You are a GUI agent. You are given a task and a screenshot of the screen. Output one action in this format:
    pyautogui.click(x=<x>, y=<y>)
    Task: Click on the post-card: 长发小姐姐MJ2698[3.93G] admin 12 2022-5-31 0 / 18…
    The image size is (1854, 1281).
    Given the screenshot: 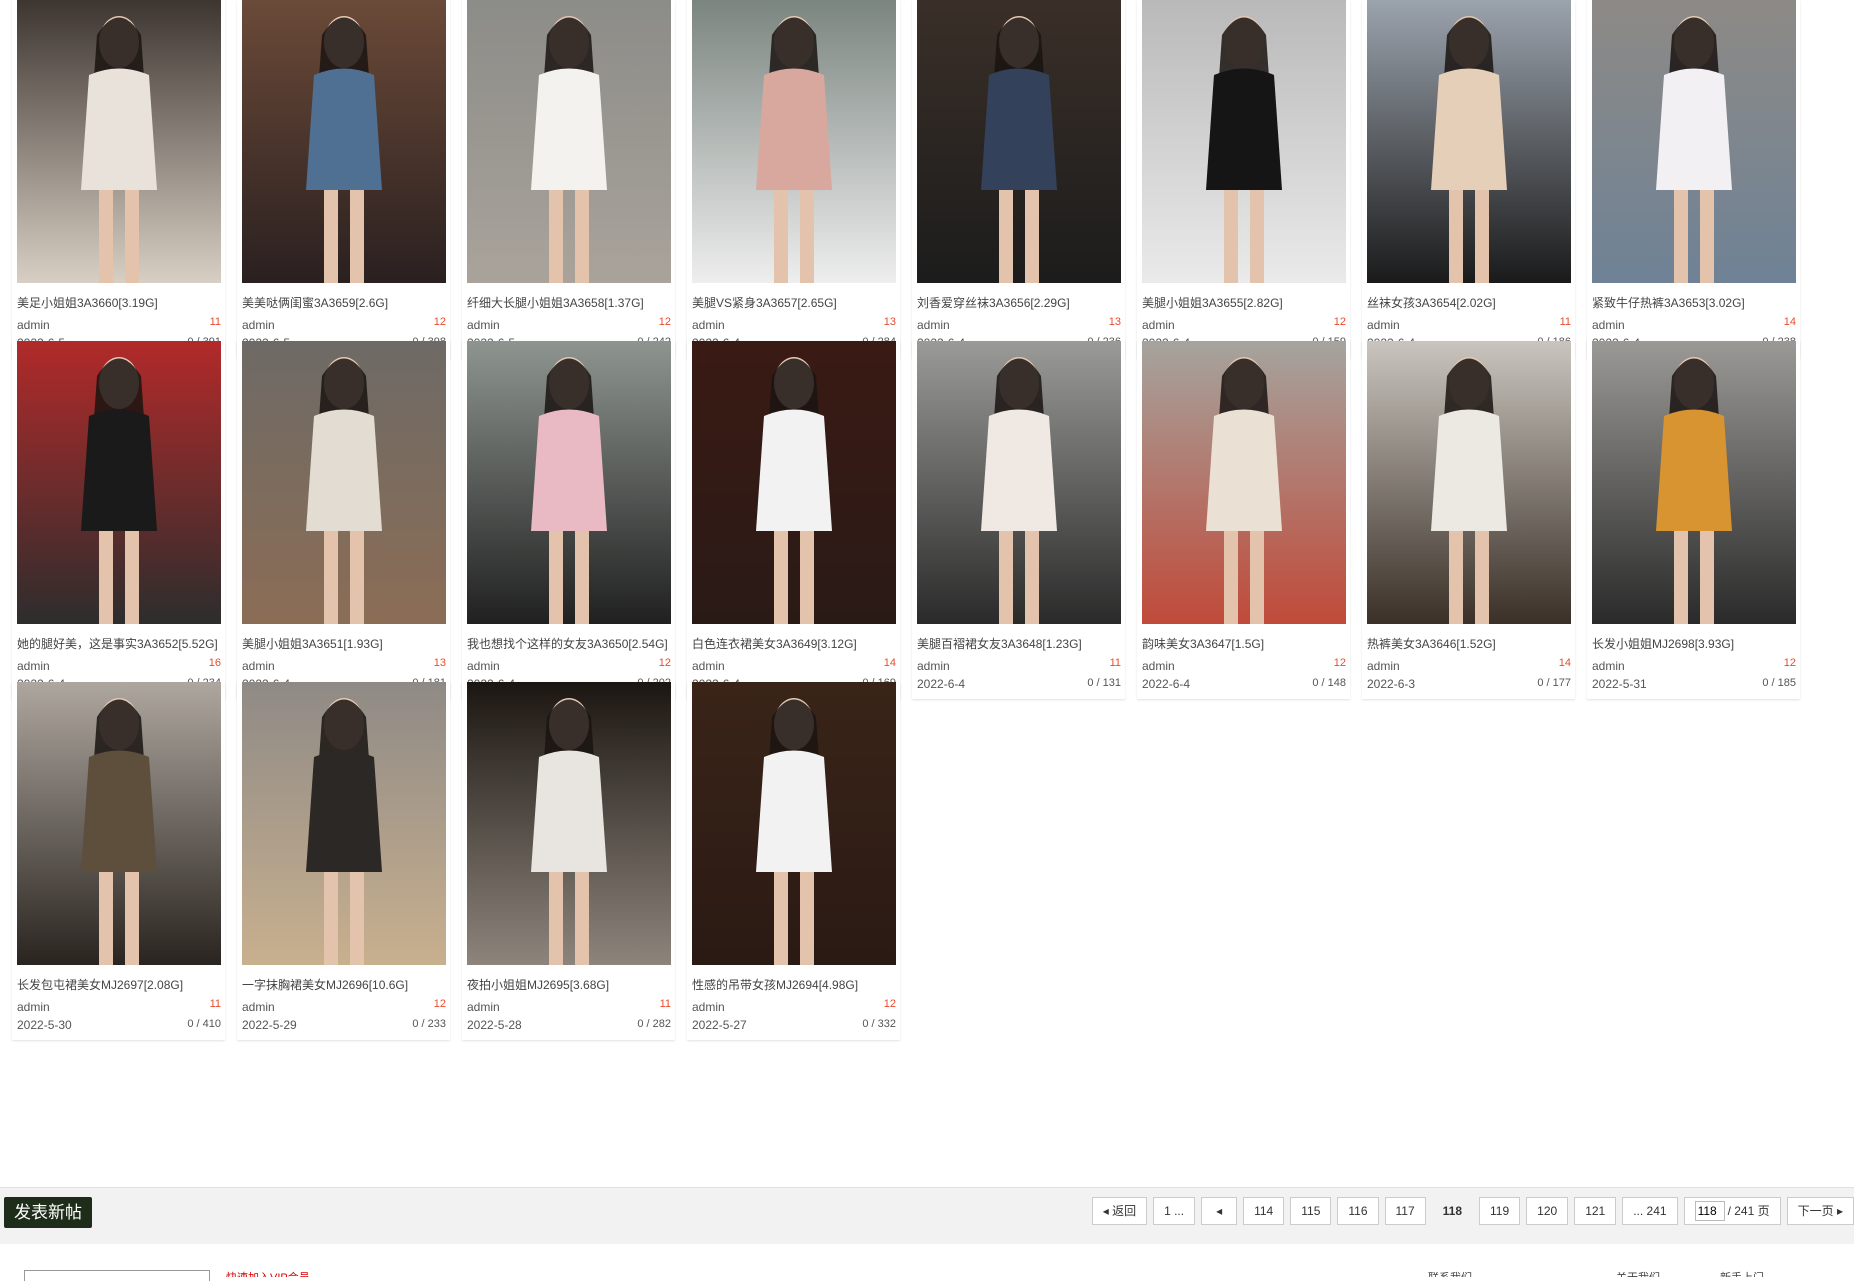 What is the action you would take?
    pyautogui.click(x=1693, y=520)
    